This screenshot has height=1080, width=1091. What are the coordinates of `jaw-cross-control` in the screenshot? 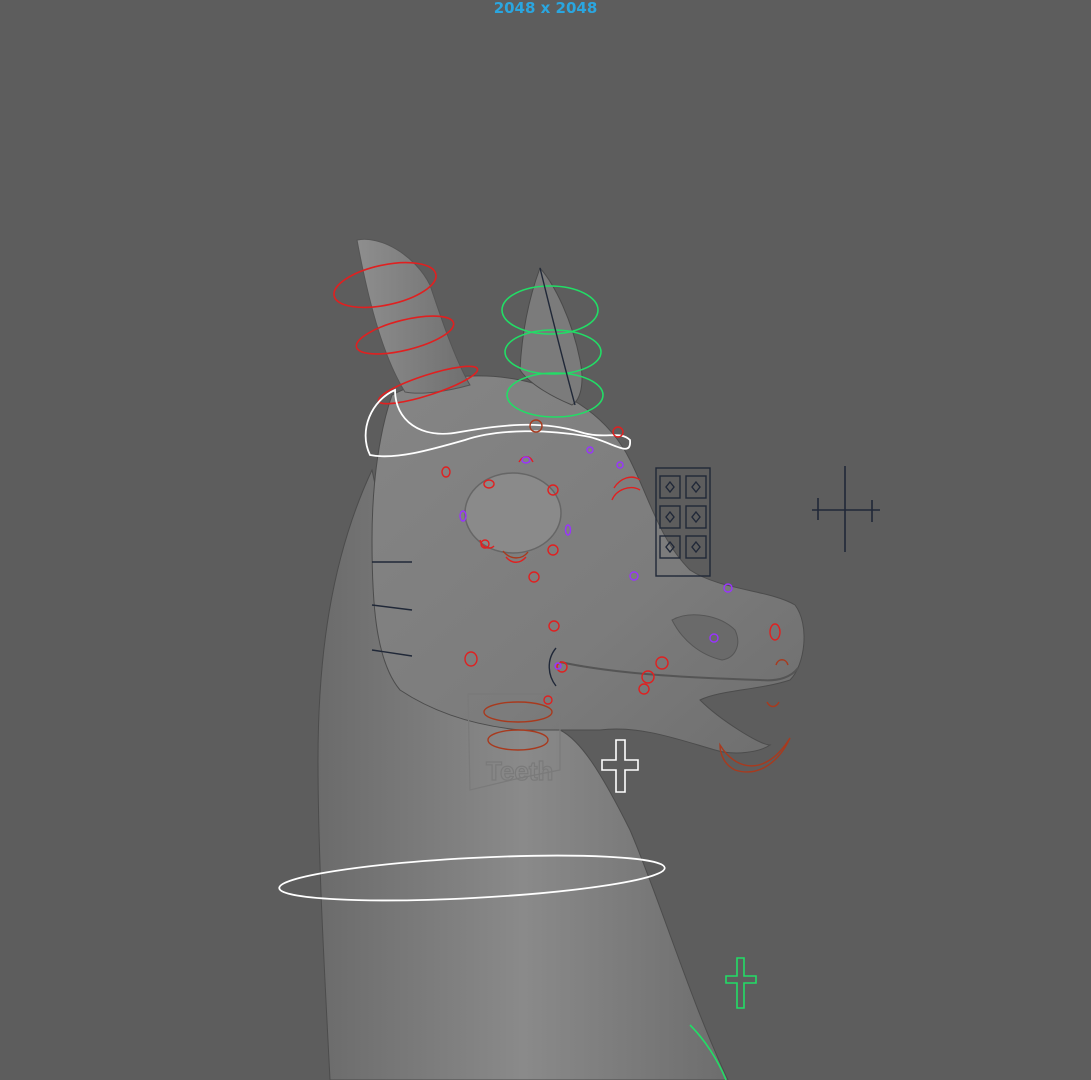 It's located at (620, 766).